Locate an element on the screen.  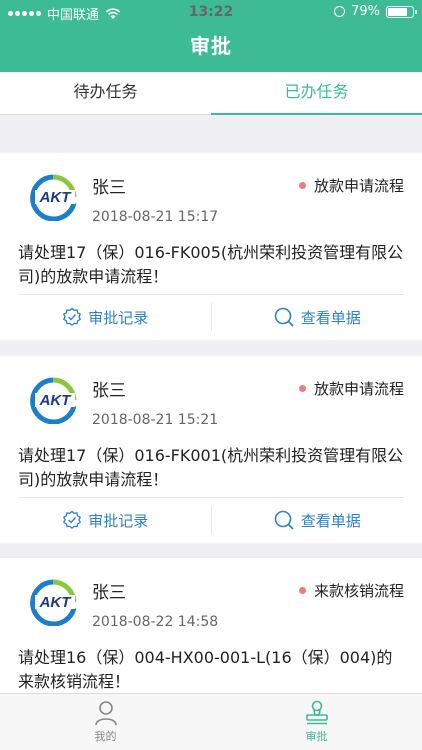
process-label: 来款核销流程 is located at coordinates (358, 591).